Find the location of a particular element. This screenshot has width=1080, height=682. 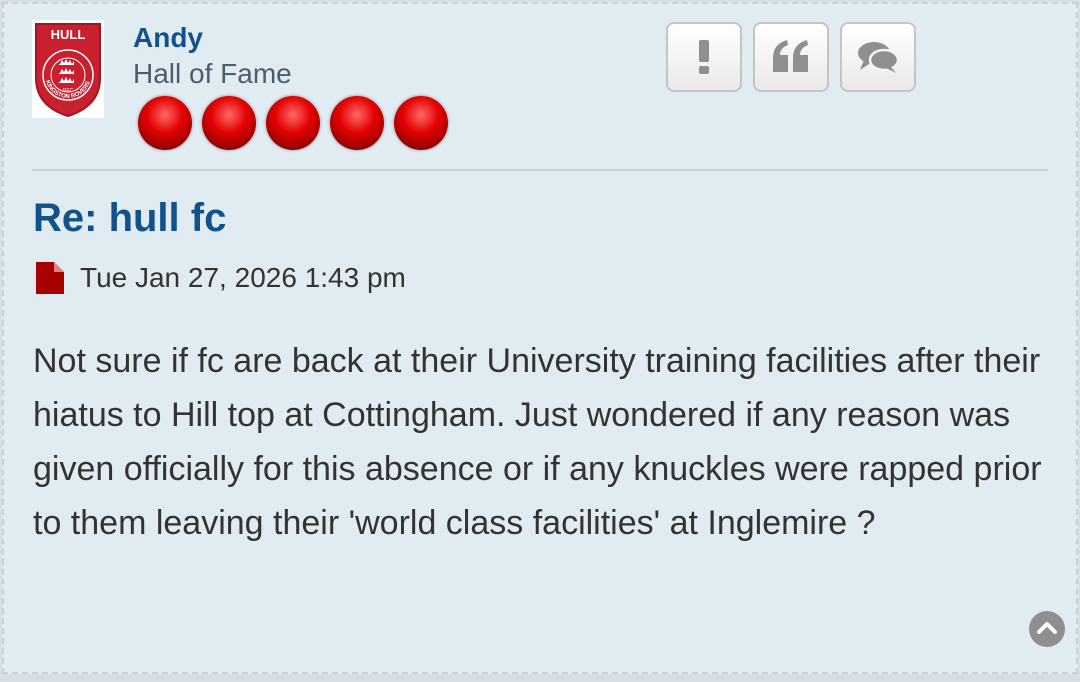

post-meta: Tue Jan 27, 2026 1:43 pm is located at coordinates (221, 278).